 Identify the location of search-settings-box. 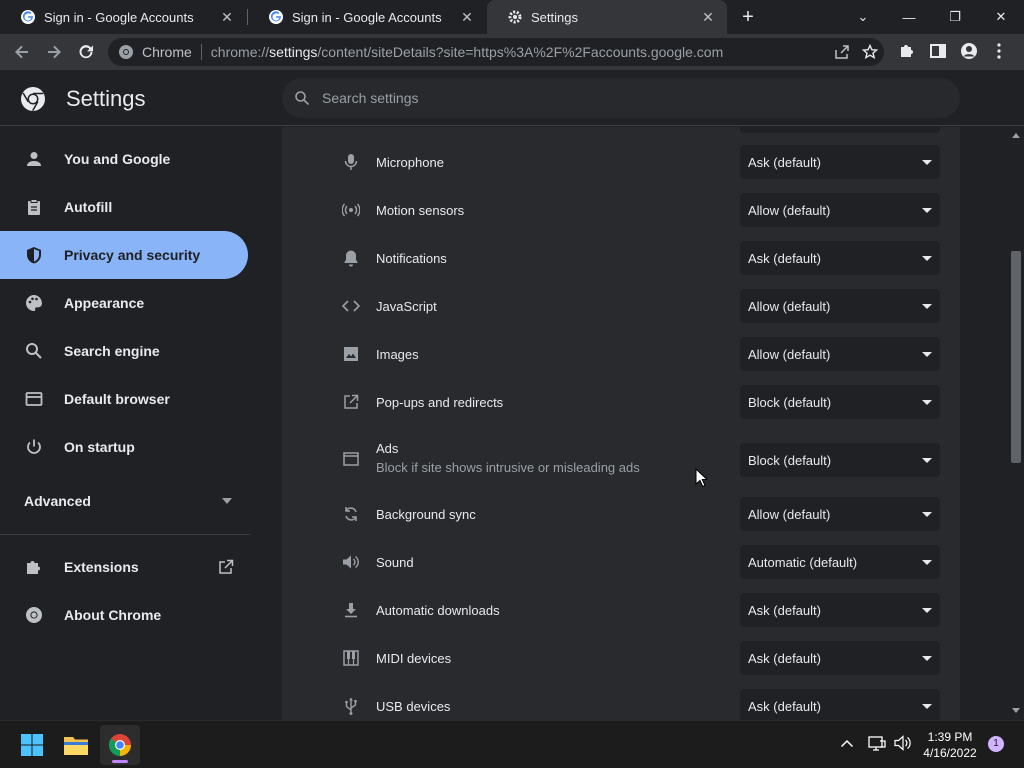
(621, 98).